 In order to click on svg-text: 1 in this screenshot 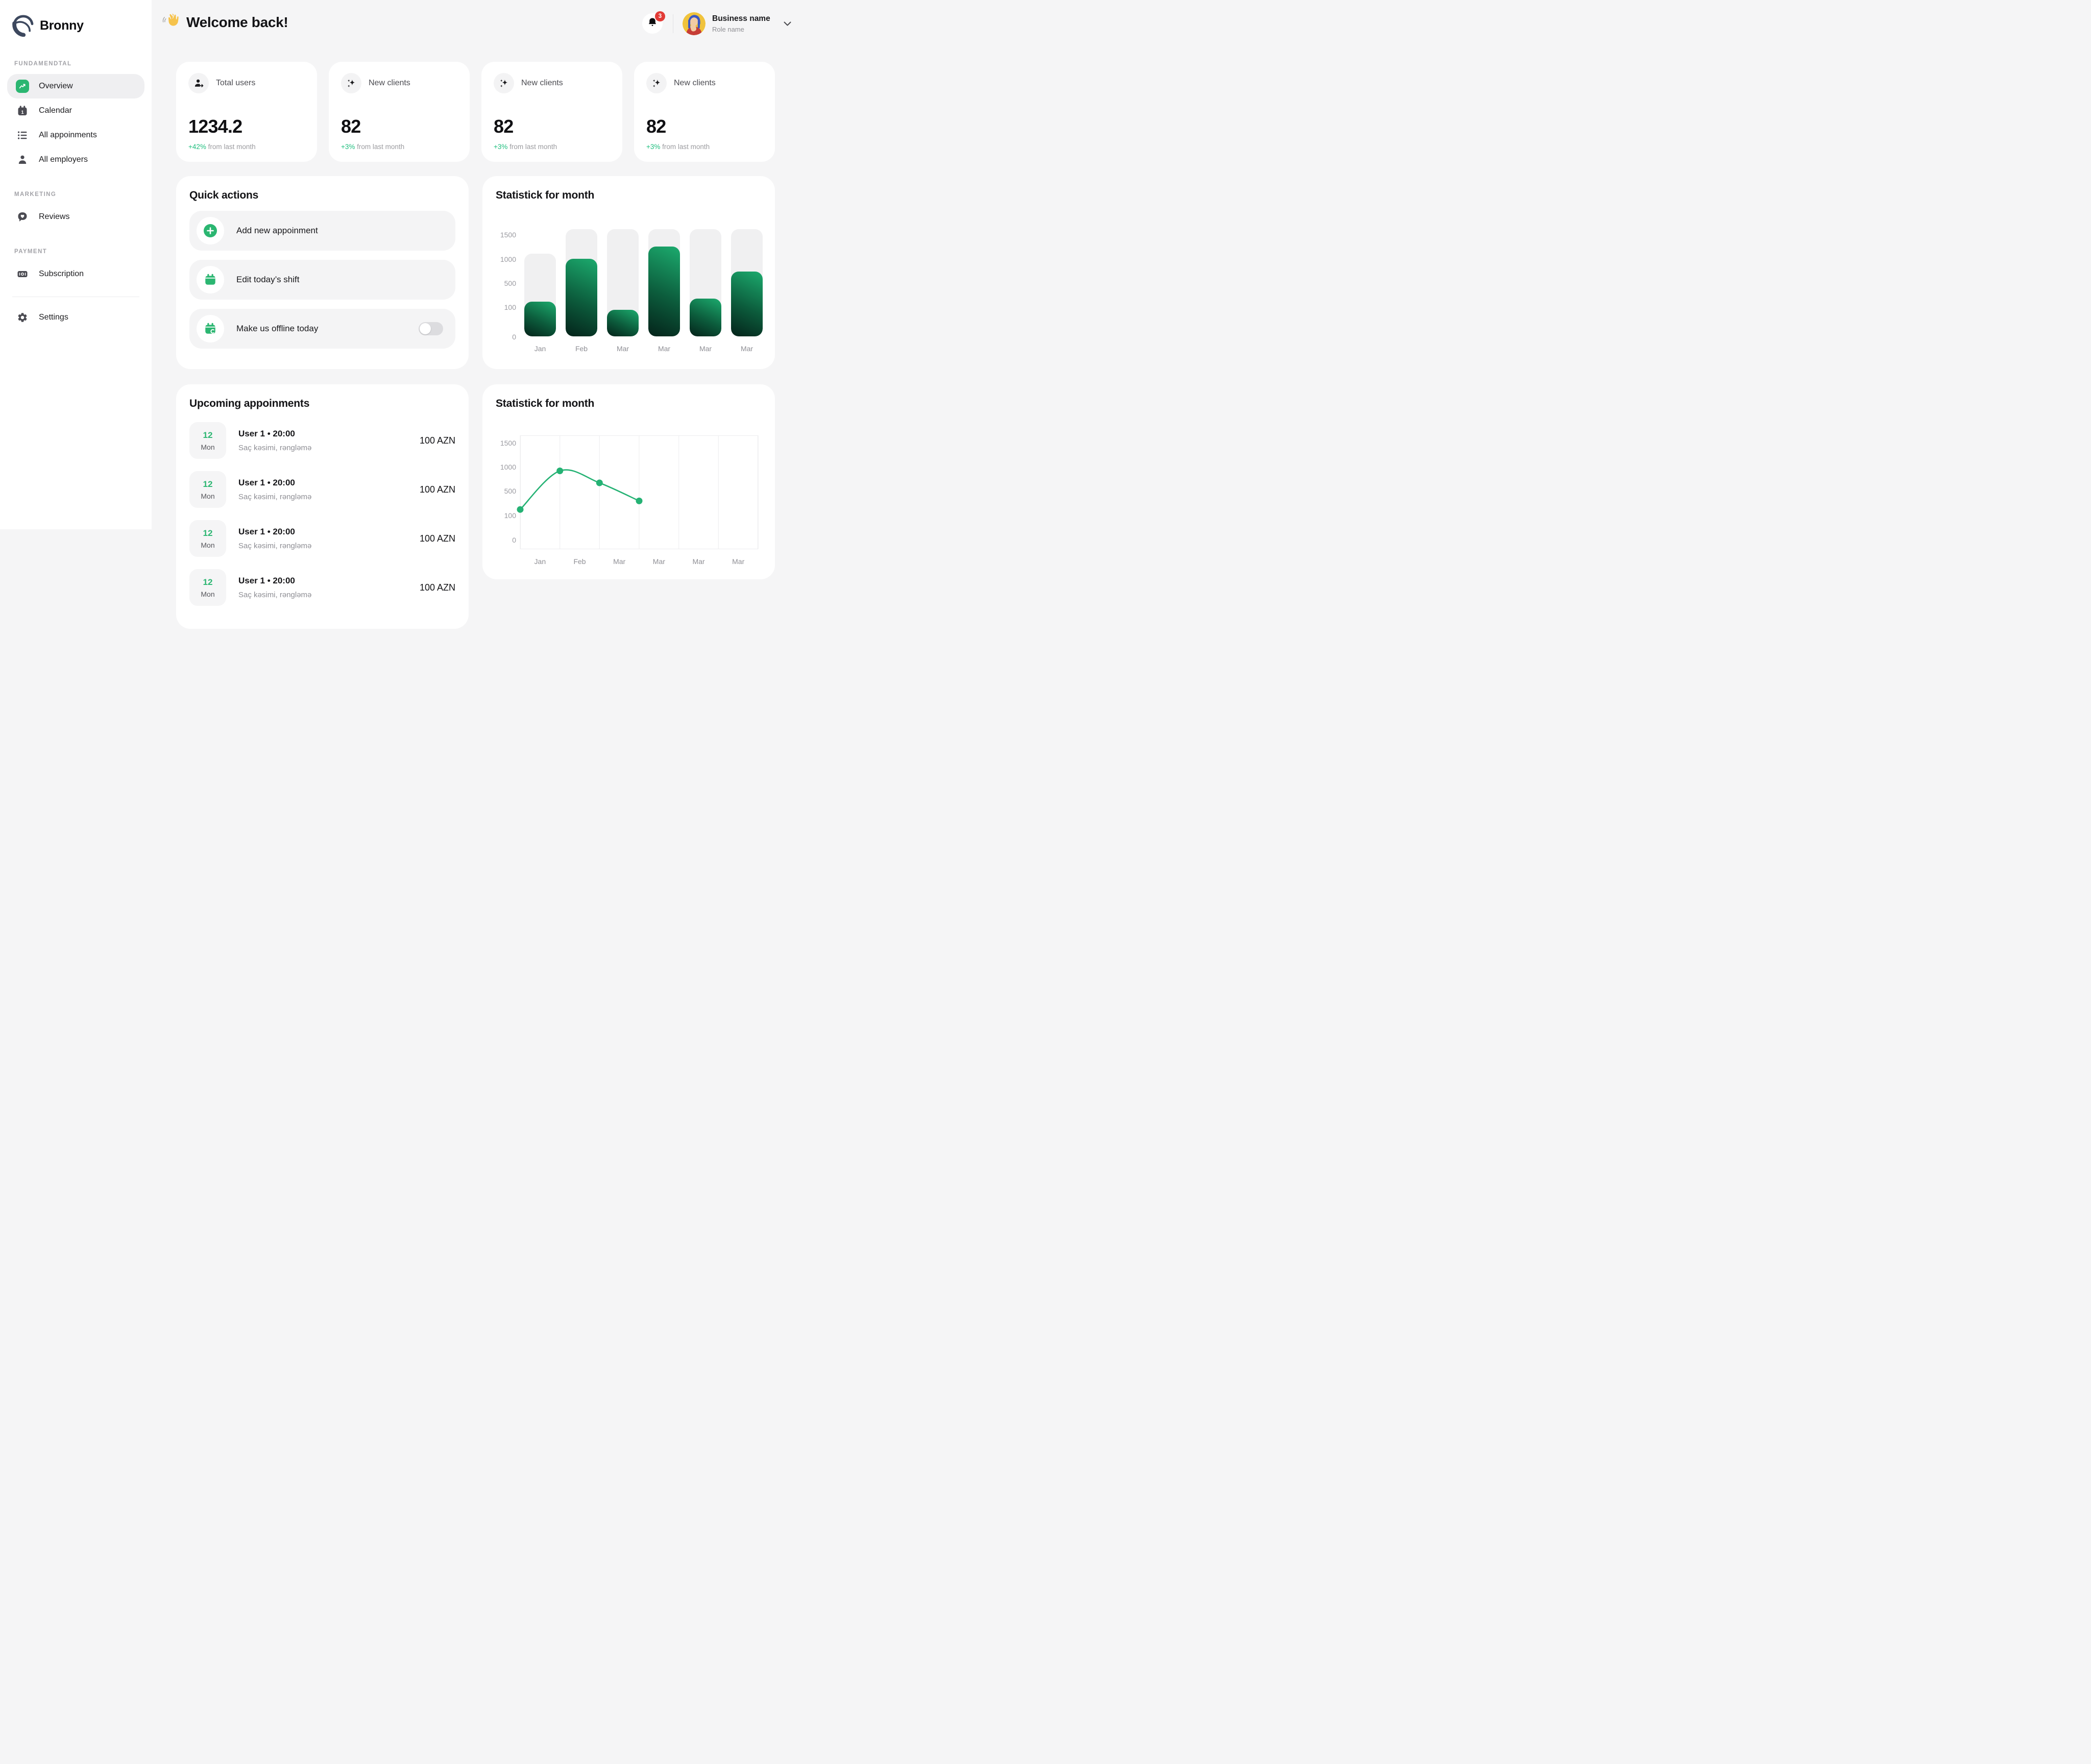, I will do `click(22, 112)`.